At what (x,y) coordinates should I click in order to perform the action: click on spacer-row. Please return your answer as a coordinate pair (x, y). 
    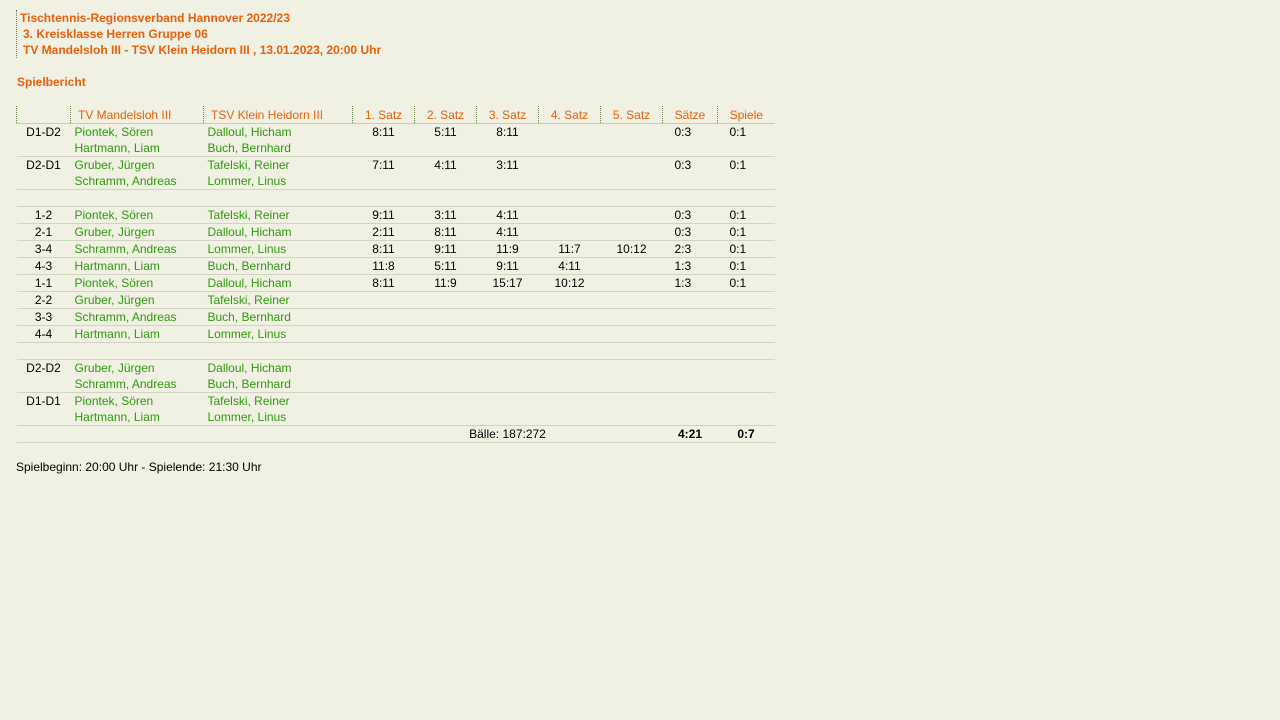
    Looking at the image, I should click on (395, 198).